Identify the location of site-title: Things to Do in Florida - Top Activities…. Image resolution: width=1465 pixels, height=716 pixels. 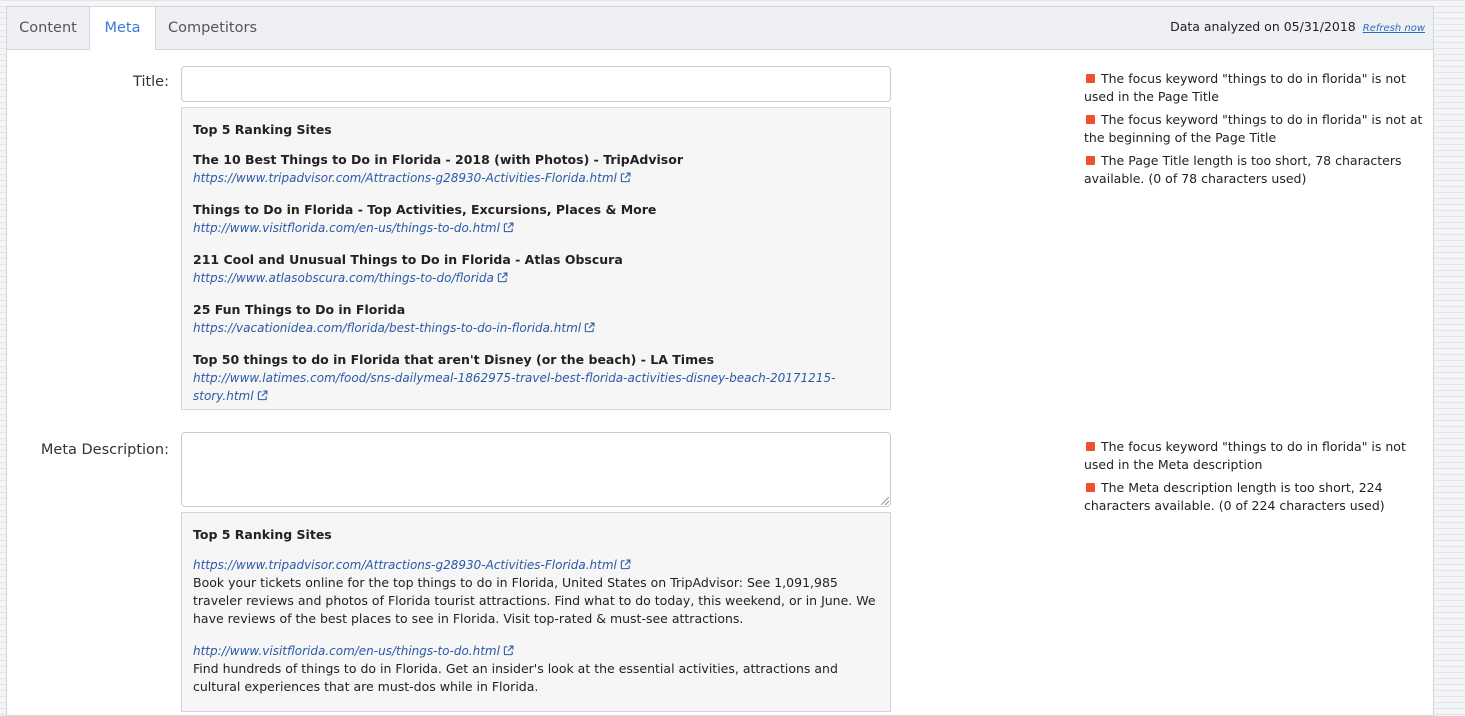
(425, 209).